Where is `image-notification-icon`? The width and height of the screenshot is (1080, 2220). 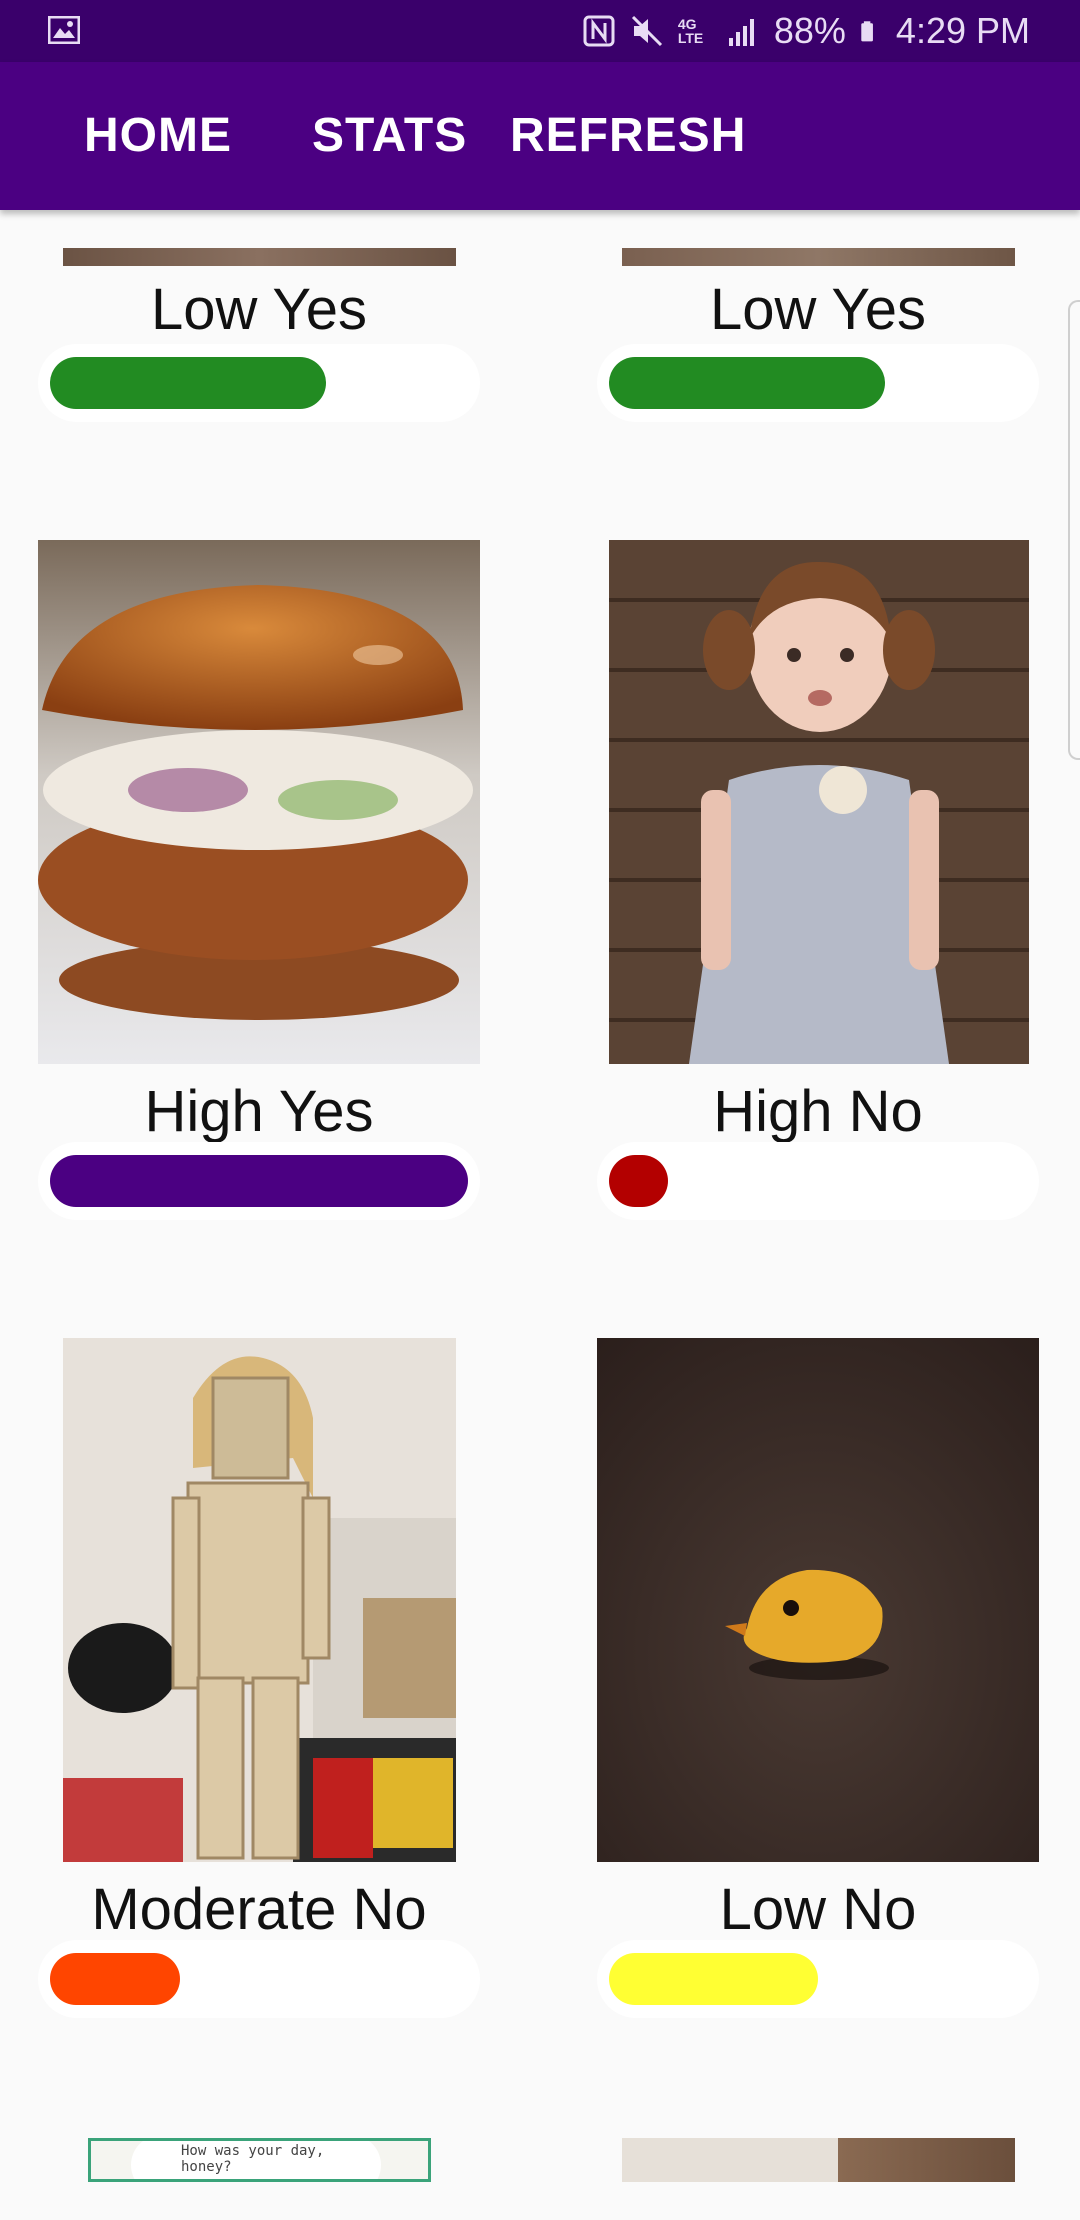
image-notification-icon is located at coordinates (64, 30).